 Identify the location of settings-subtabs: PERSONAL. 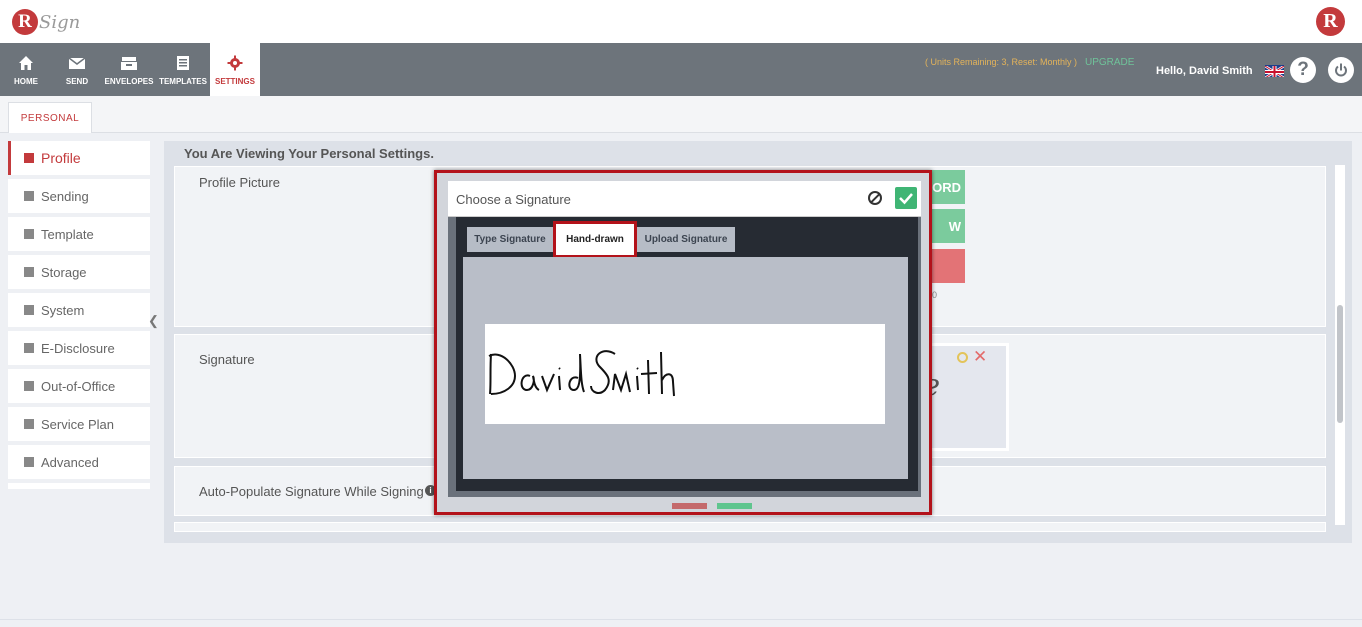
(681, 114).